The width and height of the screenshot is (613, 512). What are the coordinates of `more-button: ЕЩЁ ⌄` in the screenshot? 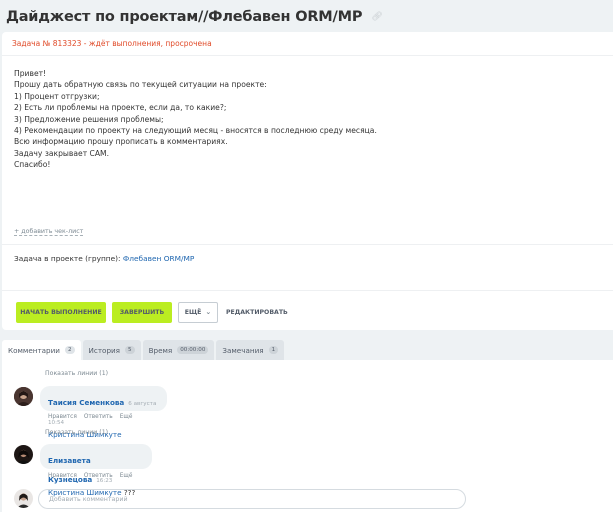 It's located at (198, 312).